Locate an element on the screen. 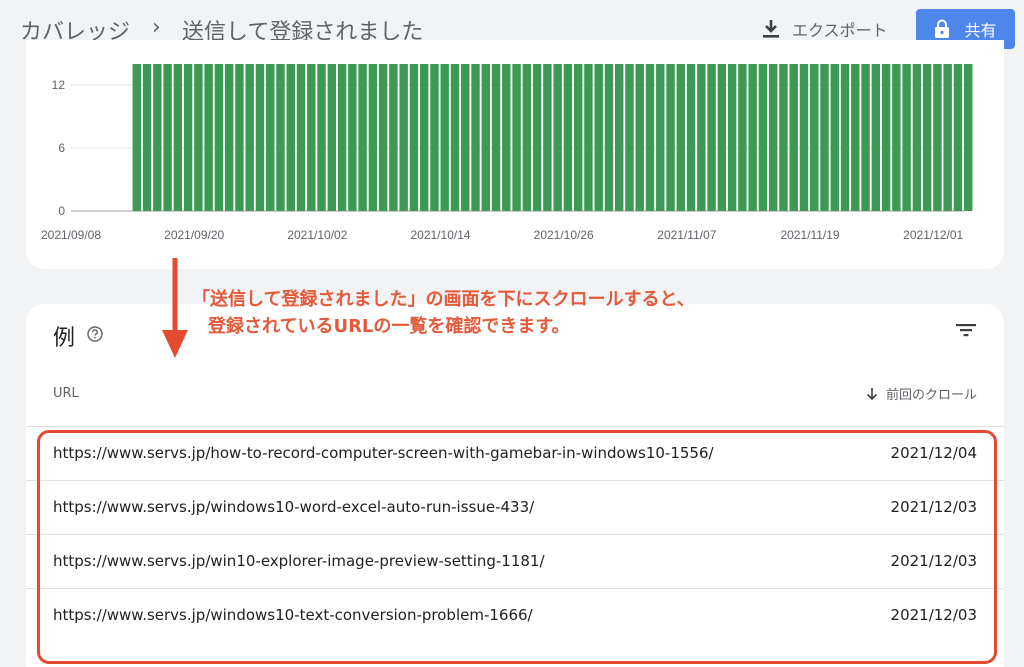  export-button: エクスポート is located at coordinates (825, 29).